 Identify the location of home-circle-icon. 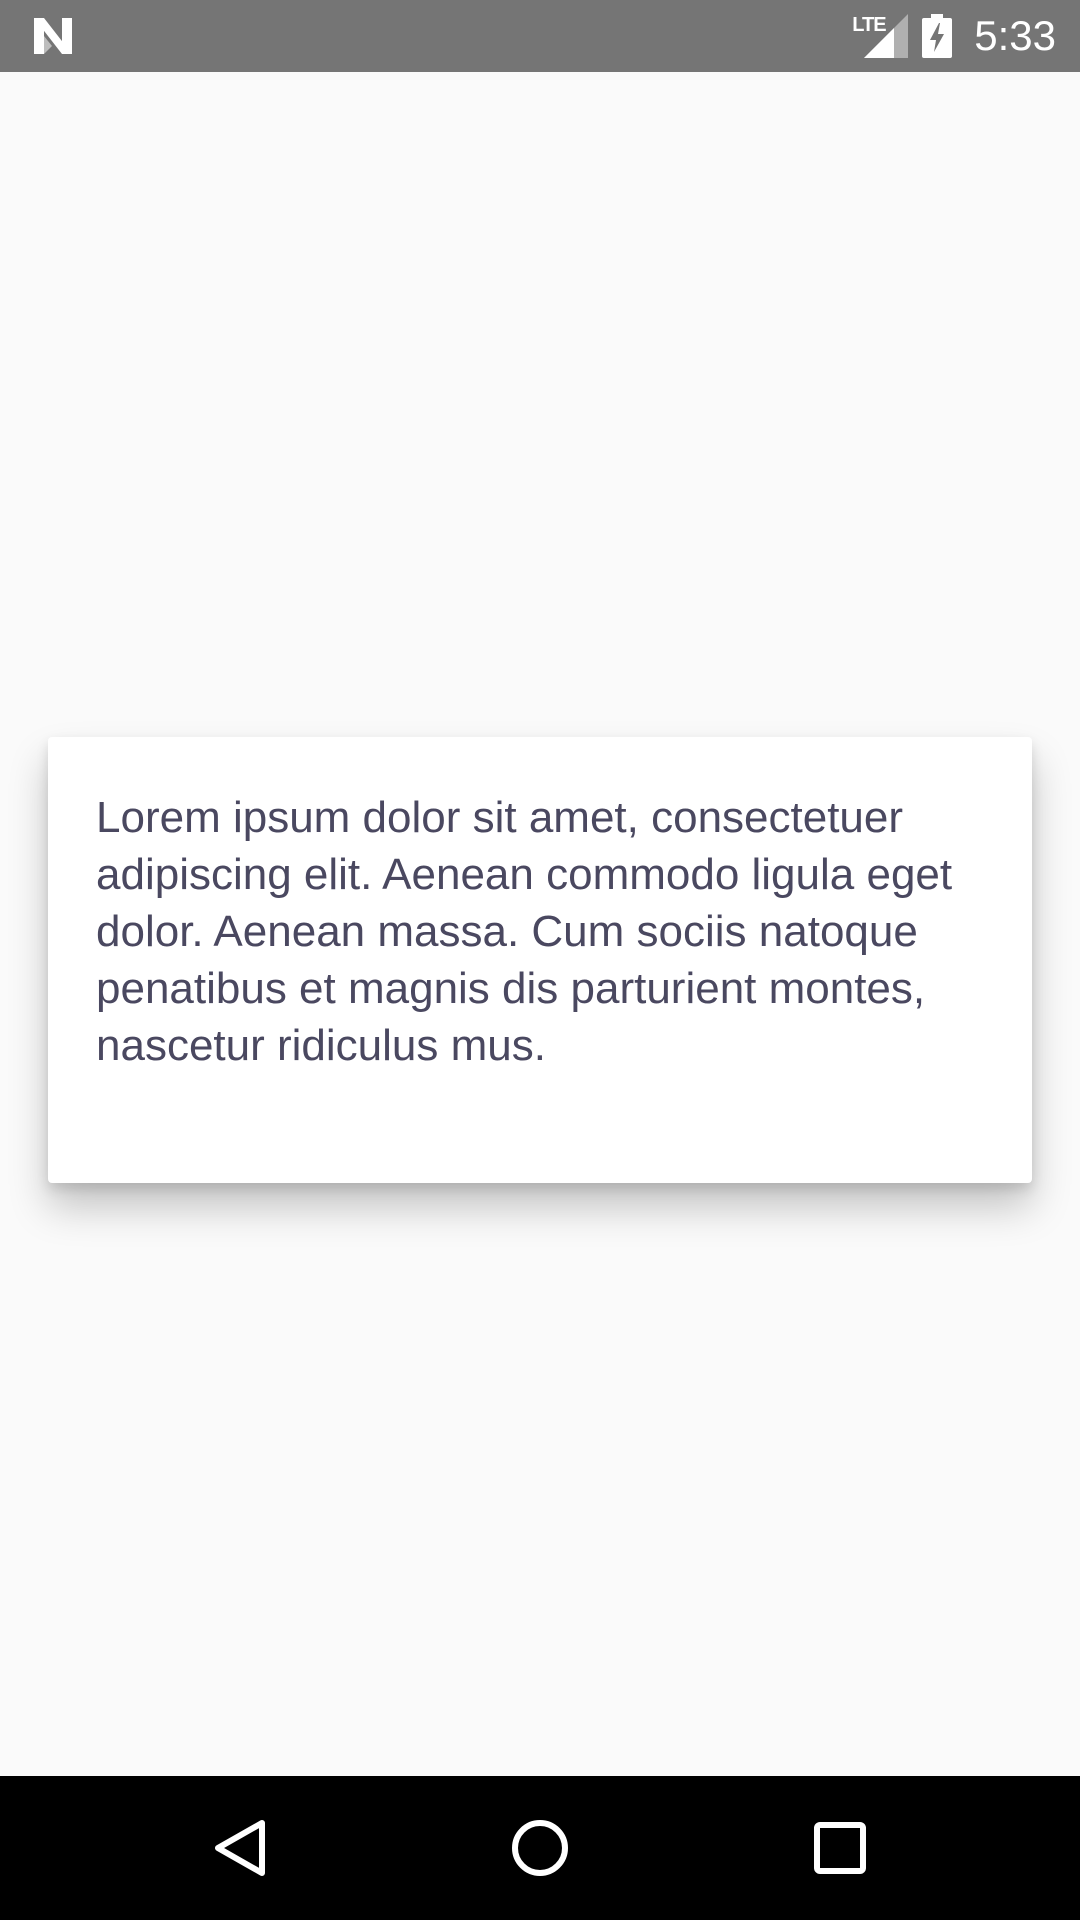
(540, 1848).